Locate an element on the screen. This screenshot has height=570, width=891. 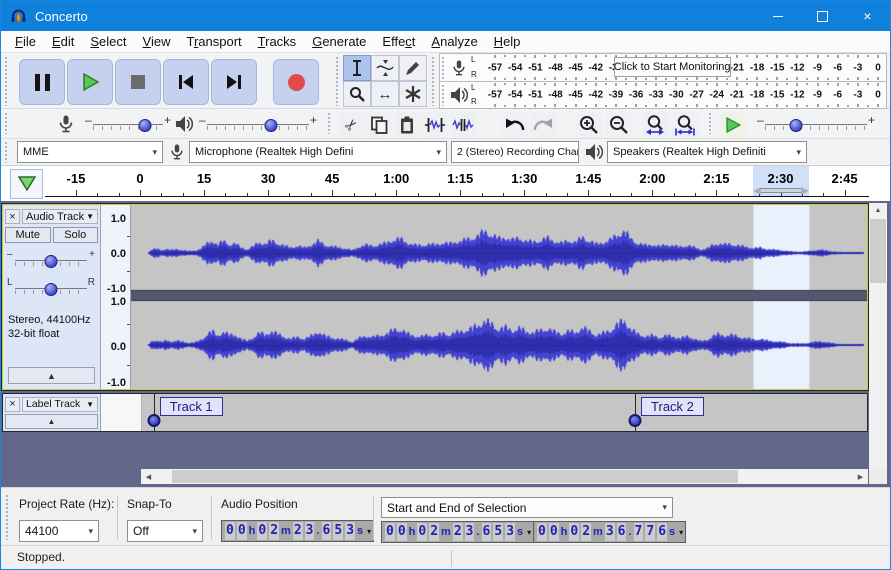
label-track-close-button: × is located at coordinates (12, 404).